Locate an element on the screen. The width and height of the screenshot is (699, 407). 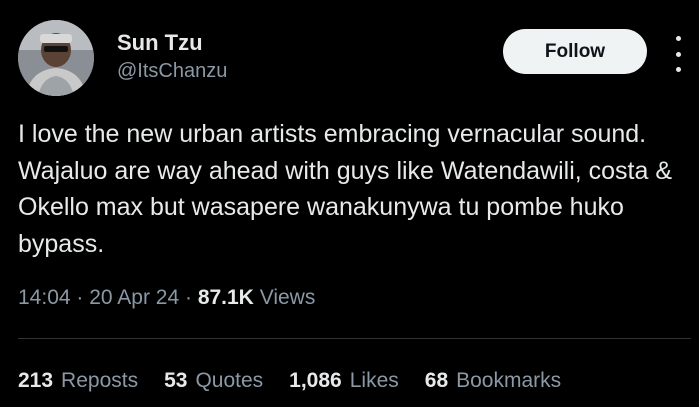
tweet-meta: 14:04 · 20 Apr 24 · 87.1K Views is located at coordinates (166, 298).